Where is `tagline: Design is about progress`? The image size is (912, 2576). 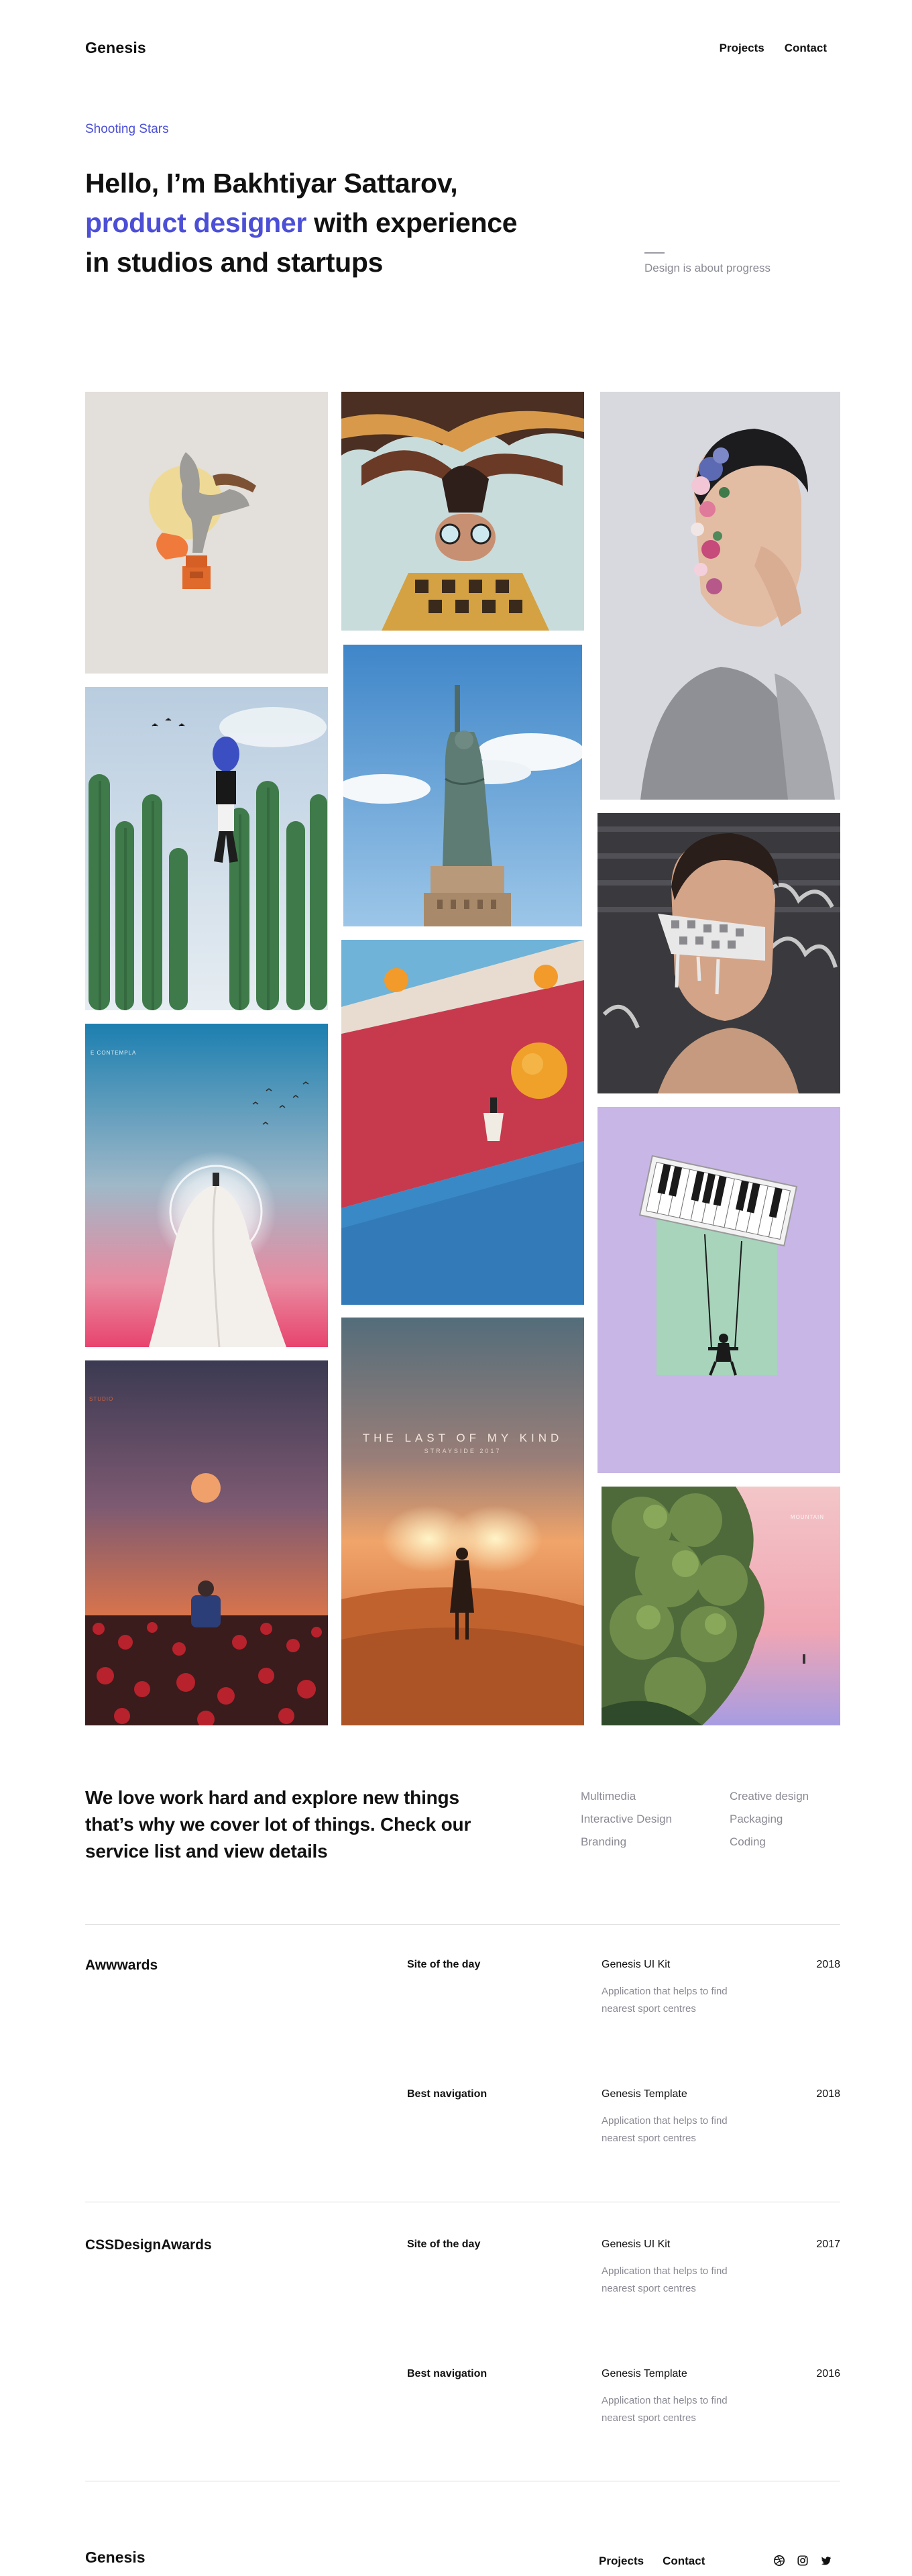 tagline: Design is about progress is located at coordinates (707, 263).